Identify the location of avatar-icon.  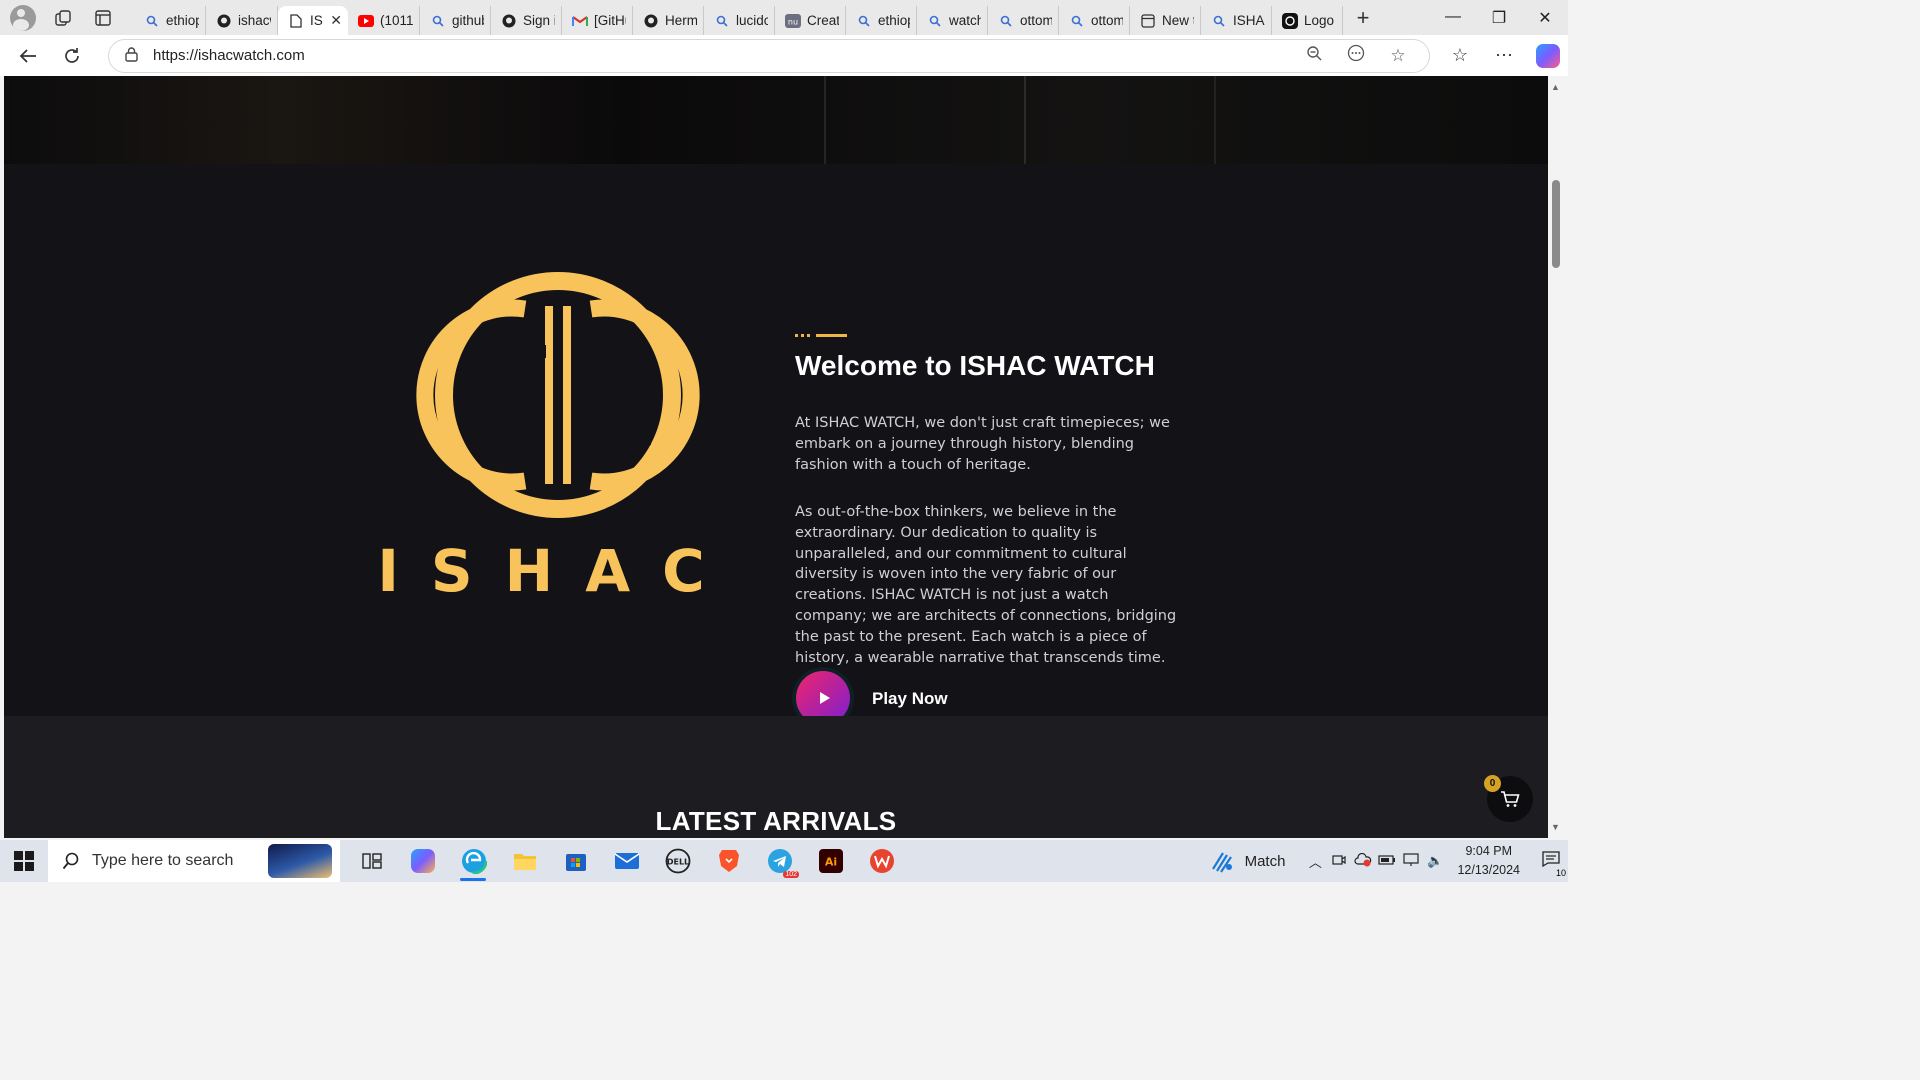
(23, 17).